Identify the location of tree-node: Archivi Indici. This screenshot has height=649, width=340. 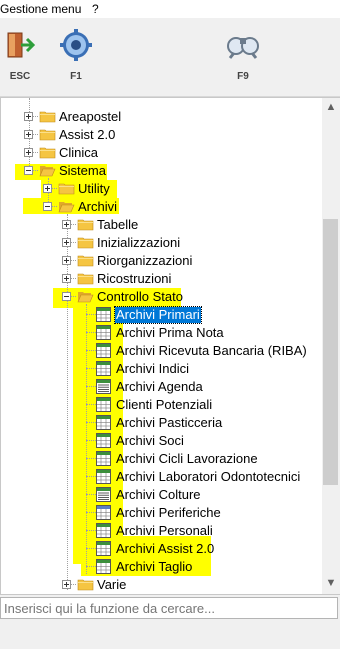
(162, 369).